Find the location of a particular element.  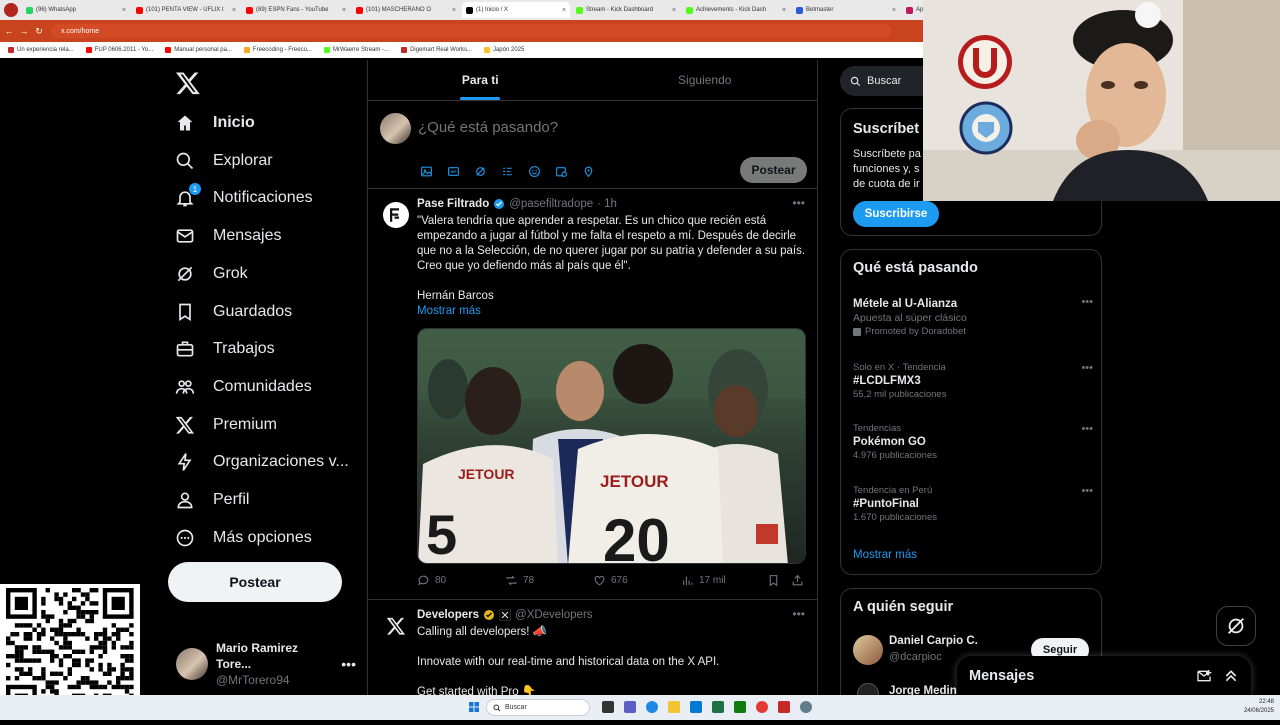

more-icon: ••• is located at coordinates (348, 664).